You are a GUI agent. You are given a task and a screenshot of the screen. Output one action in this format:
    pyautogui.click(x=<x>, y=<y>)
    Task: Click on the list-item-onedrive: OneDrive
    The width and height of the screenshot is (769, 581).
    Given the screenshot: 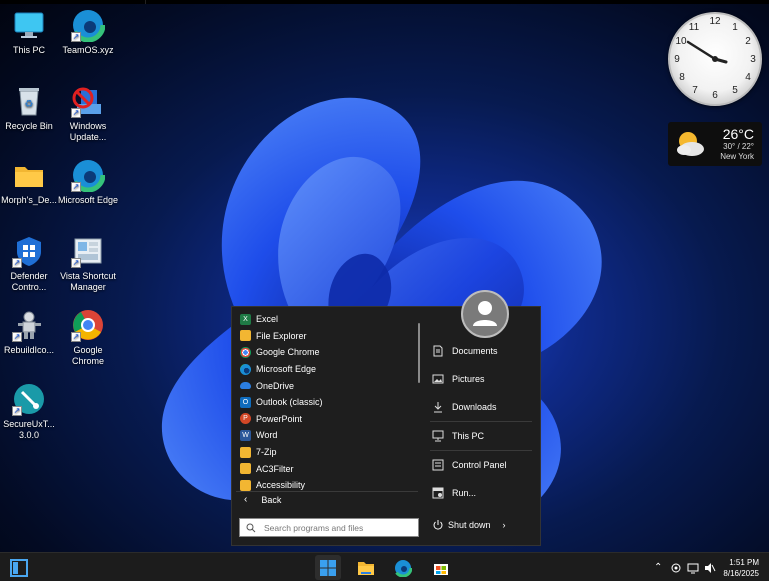 What is the action you would take?
    pyautogui.click(x=329, y=385)
    